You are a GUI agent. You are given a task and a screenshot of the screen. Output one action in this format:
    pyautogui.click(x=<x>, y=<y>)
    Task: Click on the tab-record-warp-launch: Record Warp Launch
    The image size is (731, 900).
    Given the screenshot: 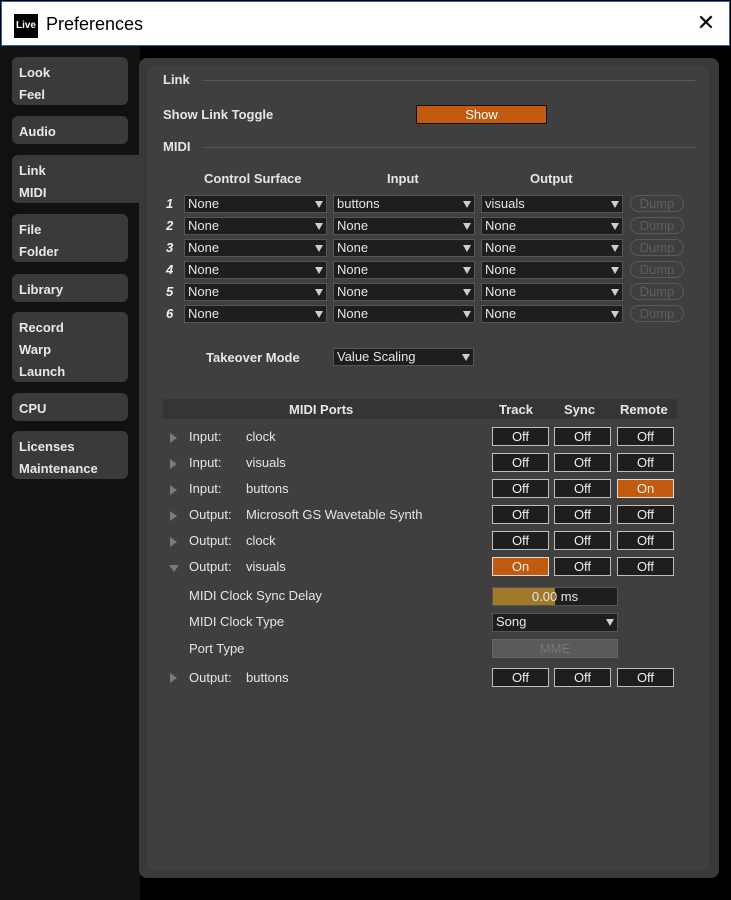 What is the action you would take?
    pyautogui.click(x=70, y=347)
    